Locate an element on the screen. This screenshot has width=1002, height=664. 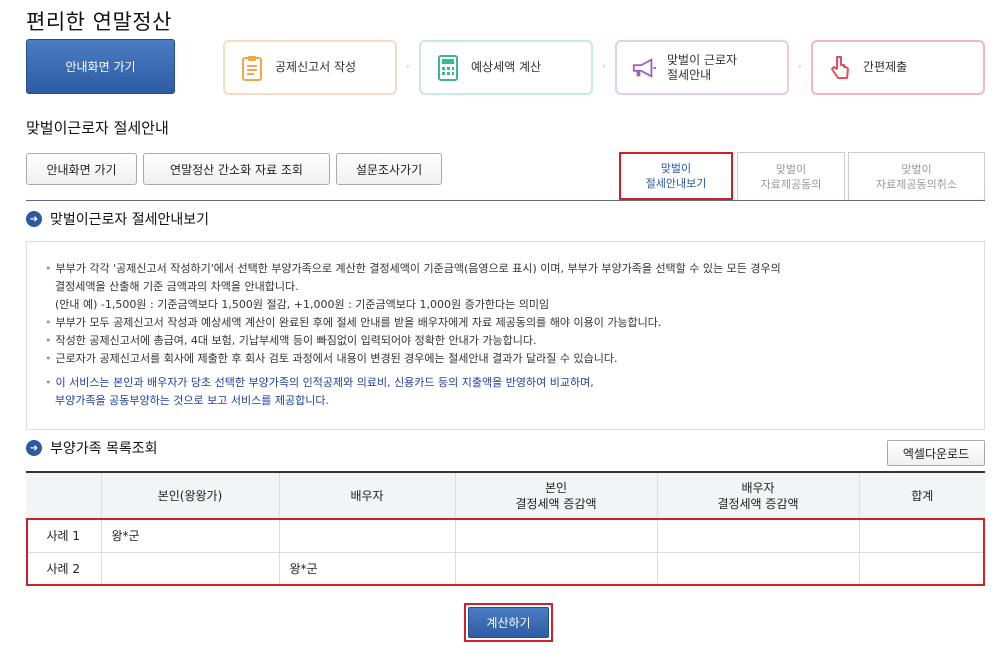
step-label: 맞벌이 근로자 절세안내 is located at coordinates (702, 68).